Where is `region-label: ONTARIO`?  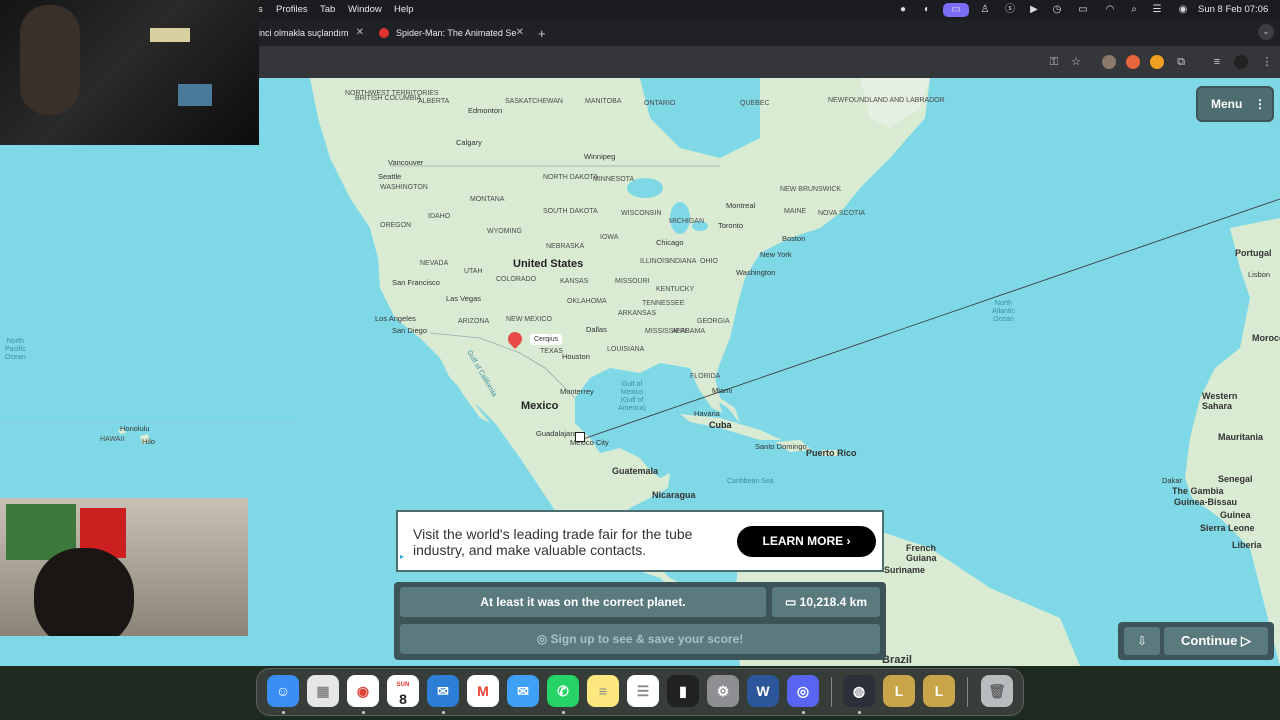
region-label: ONTARIO is located at coordinates (660, 103).